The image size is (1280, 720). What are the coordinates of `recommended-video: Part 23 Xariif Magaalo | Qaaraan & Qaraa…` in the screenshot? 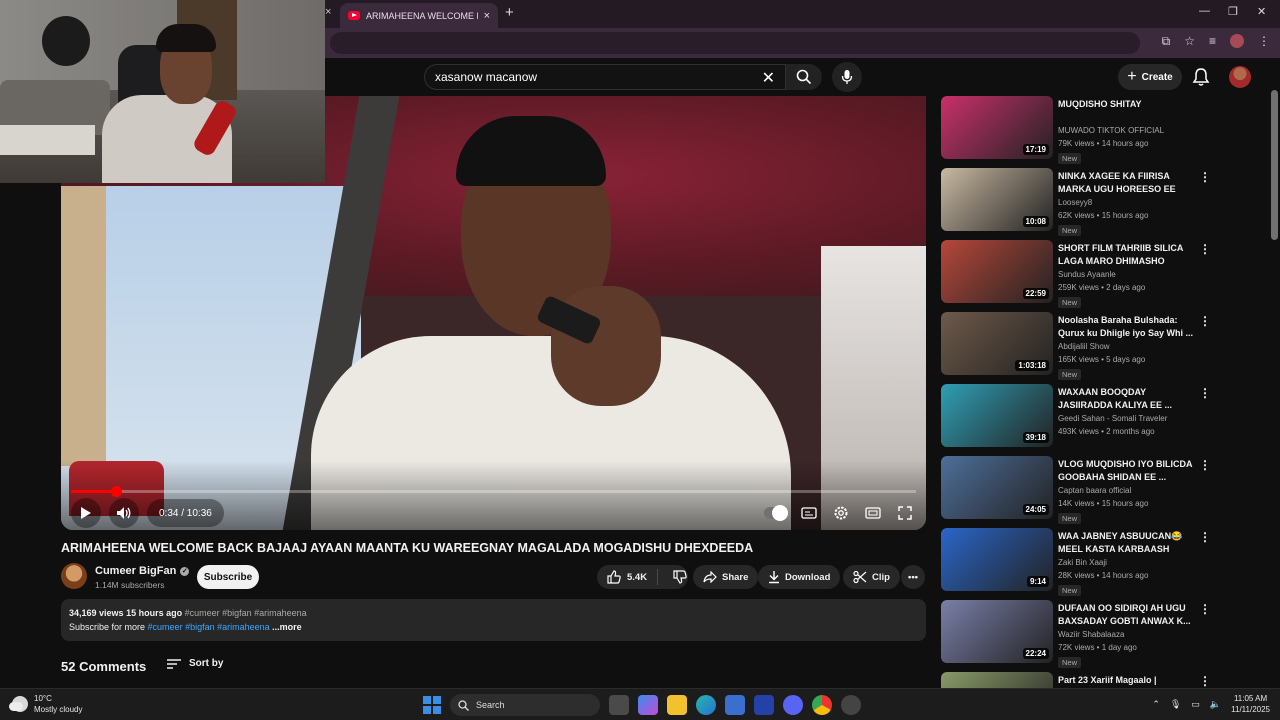 It's located at (1086, 680).